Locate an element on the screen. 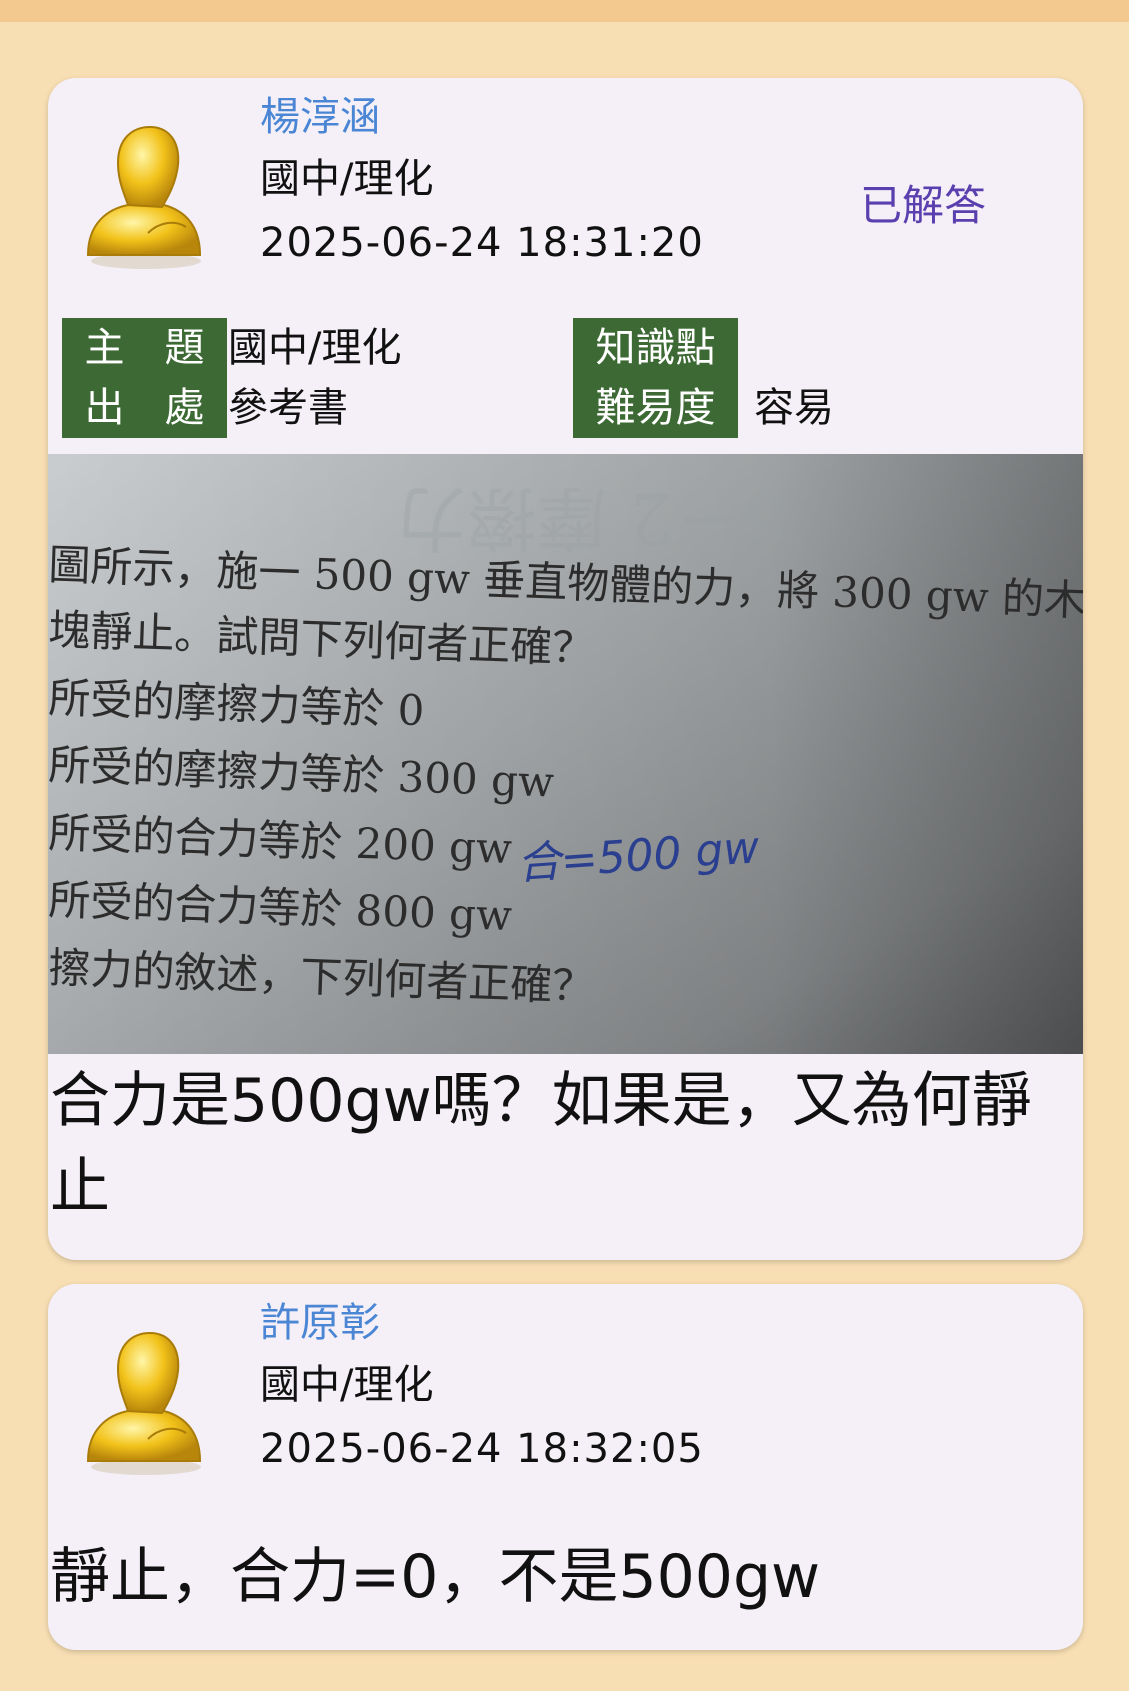 This screenshot has width=1129, height=1691. post-timestamp: 2025-06-24 18:32:05 is located at coordinates (482, 1449).